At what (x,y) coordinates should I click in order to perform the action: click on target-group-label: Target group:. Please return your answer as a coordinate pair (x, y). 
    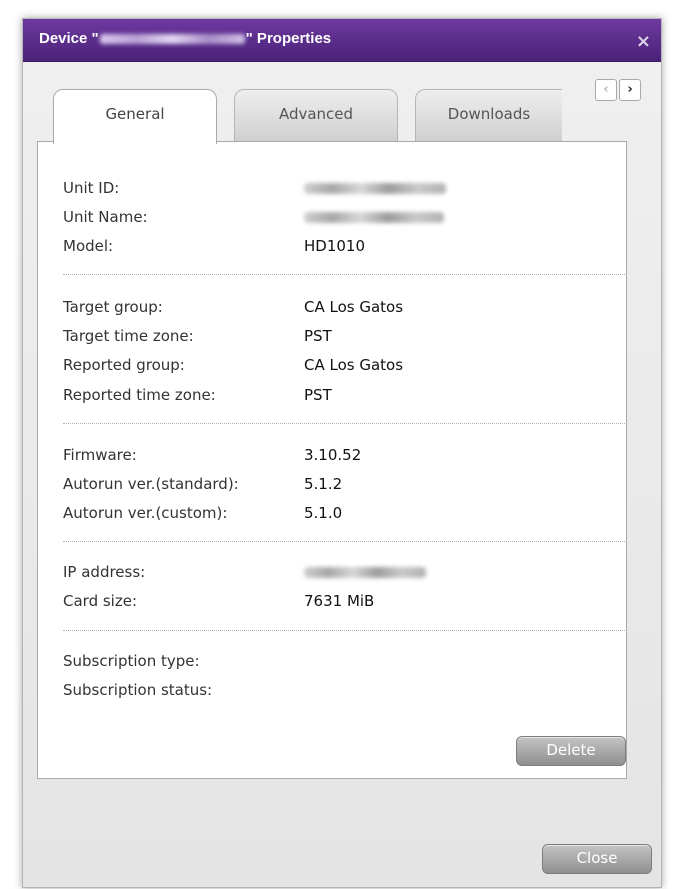
    Looking at the image, I should click on (113, 307).